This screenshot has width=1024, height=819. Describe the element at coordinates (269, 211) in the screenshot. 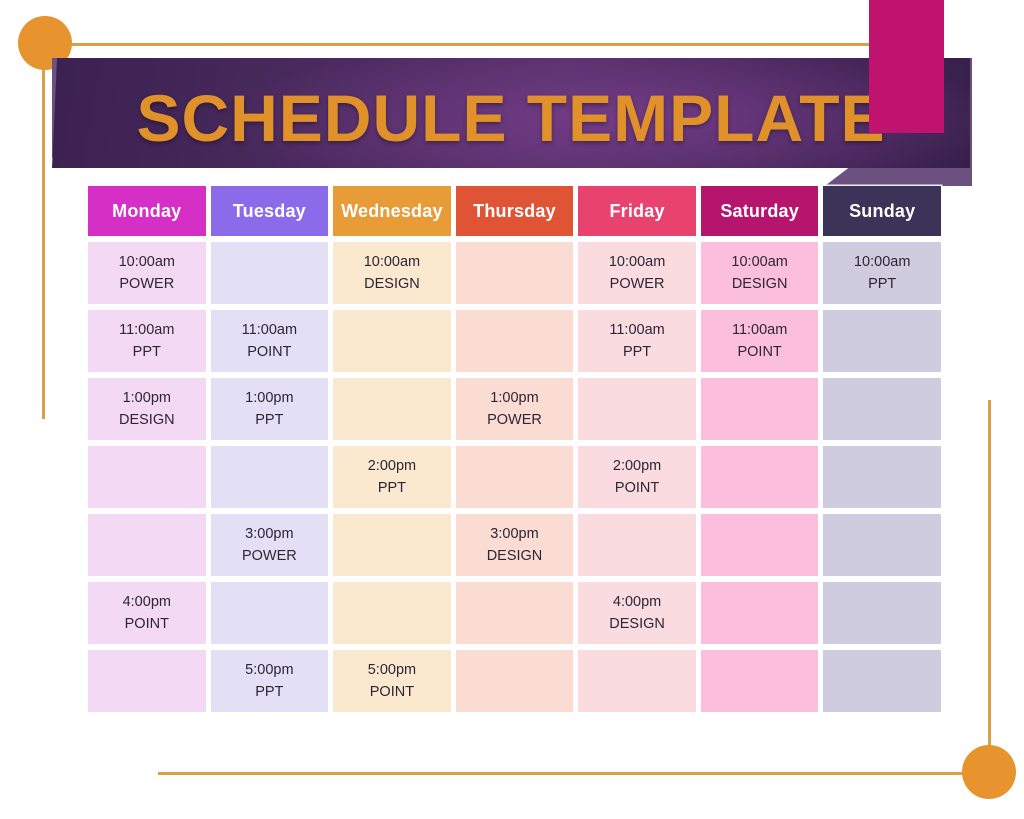

I see `day-header-tuesday: Tuesday` at that location.